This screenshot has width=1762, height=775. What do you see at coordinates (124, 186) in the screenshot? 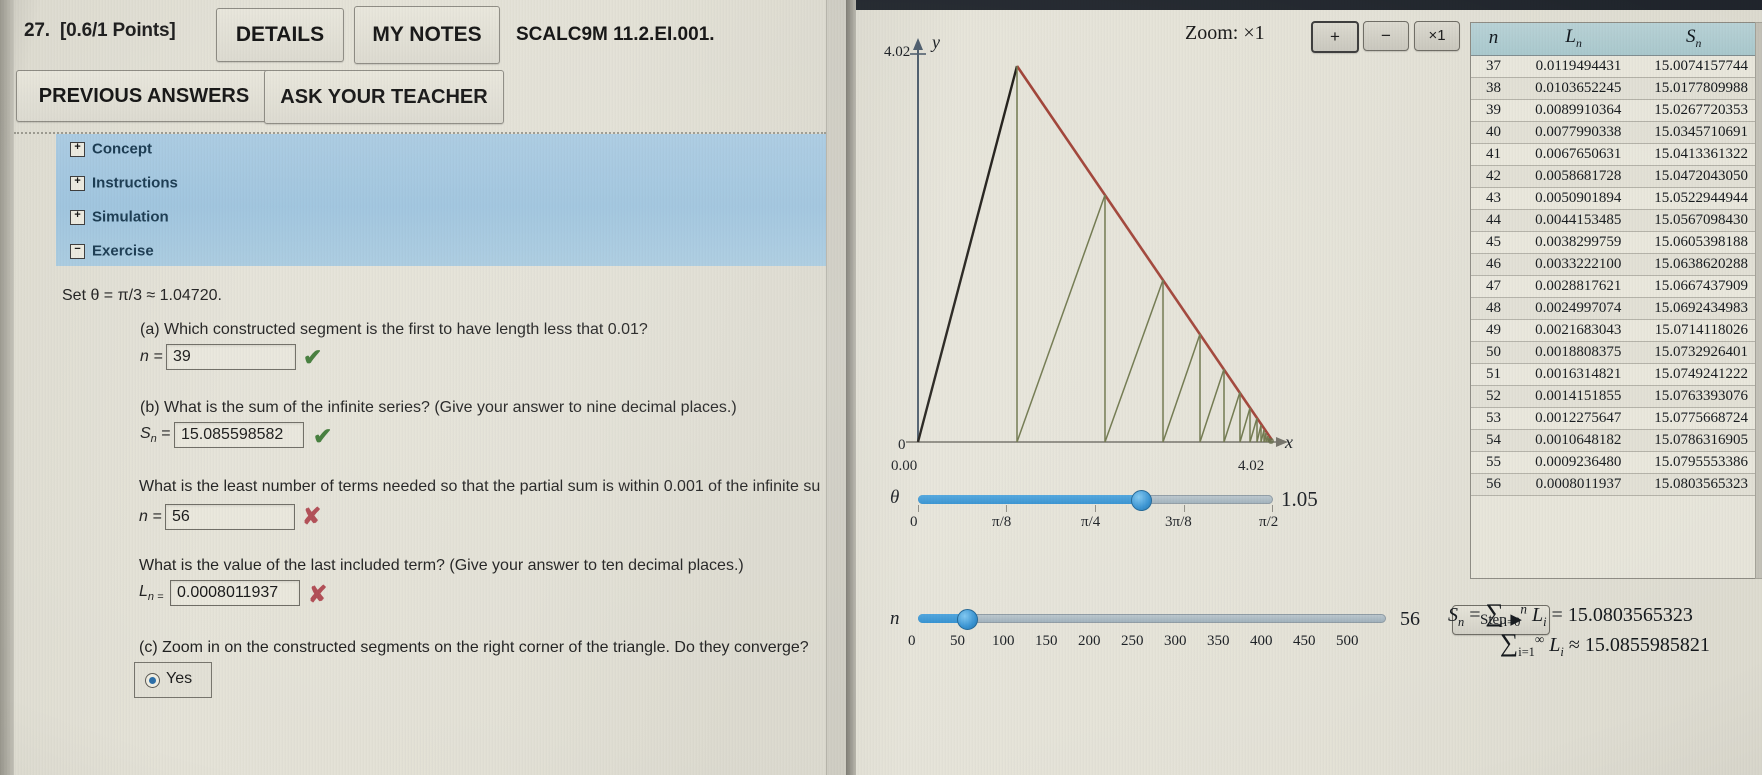
I see `accordion-item-instructions: + Instructions` at bounding box center [124, 186].